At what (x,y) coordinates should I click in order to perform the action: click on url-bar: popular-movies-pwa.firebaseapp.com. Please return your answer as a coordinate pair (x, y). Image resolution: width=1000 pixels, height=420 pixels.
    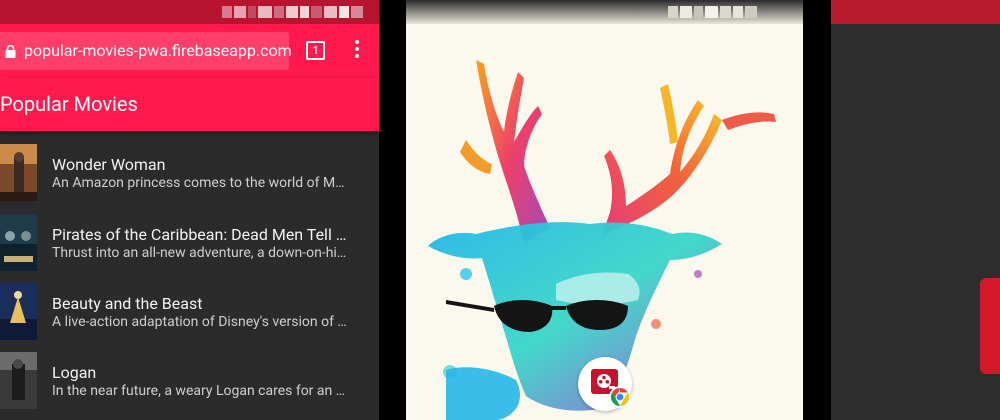
    Looking at the image, I should click on (146, 51).